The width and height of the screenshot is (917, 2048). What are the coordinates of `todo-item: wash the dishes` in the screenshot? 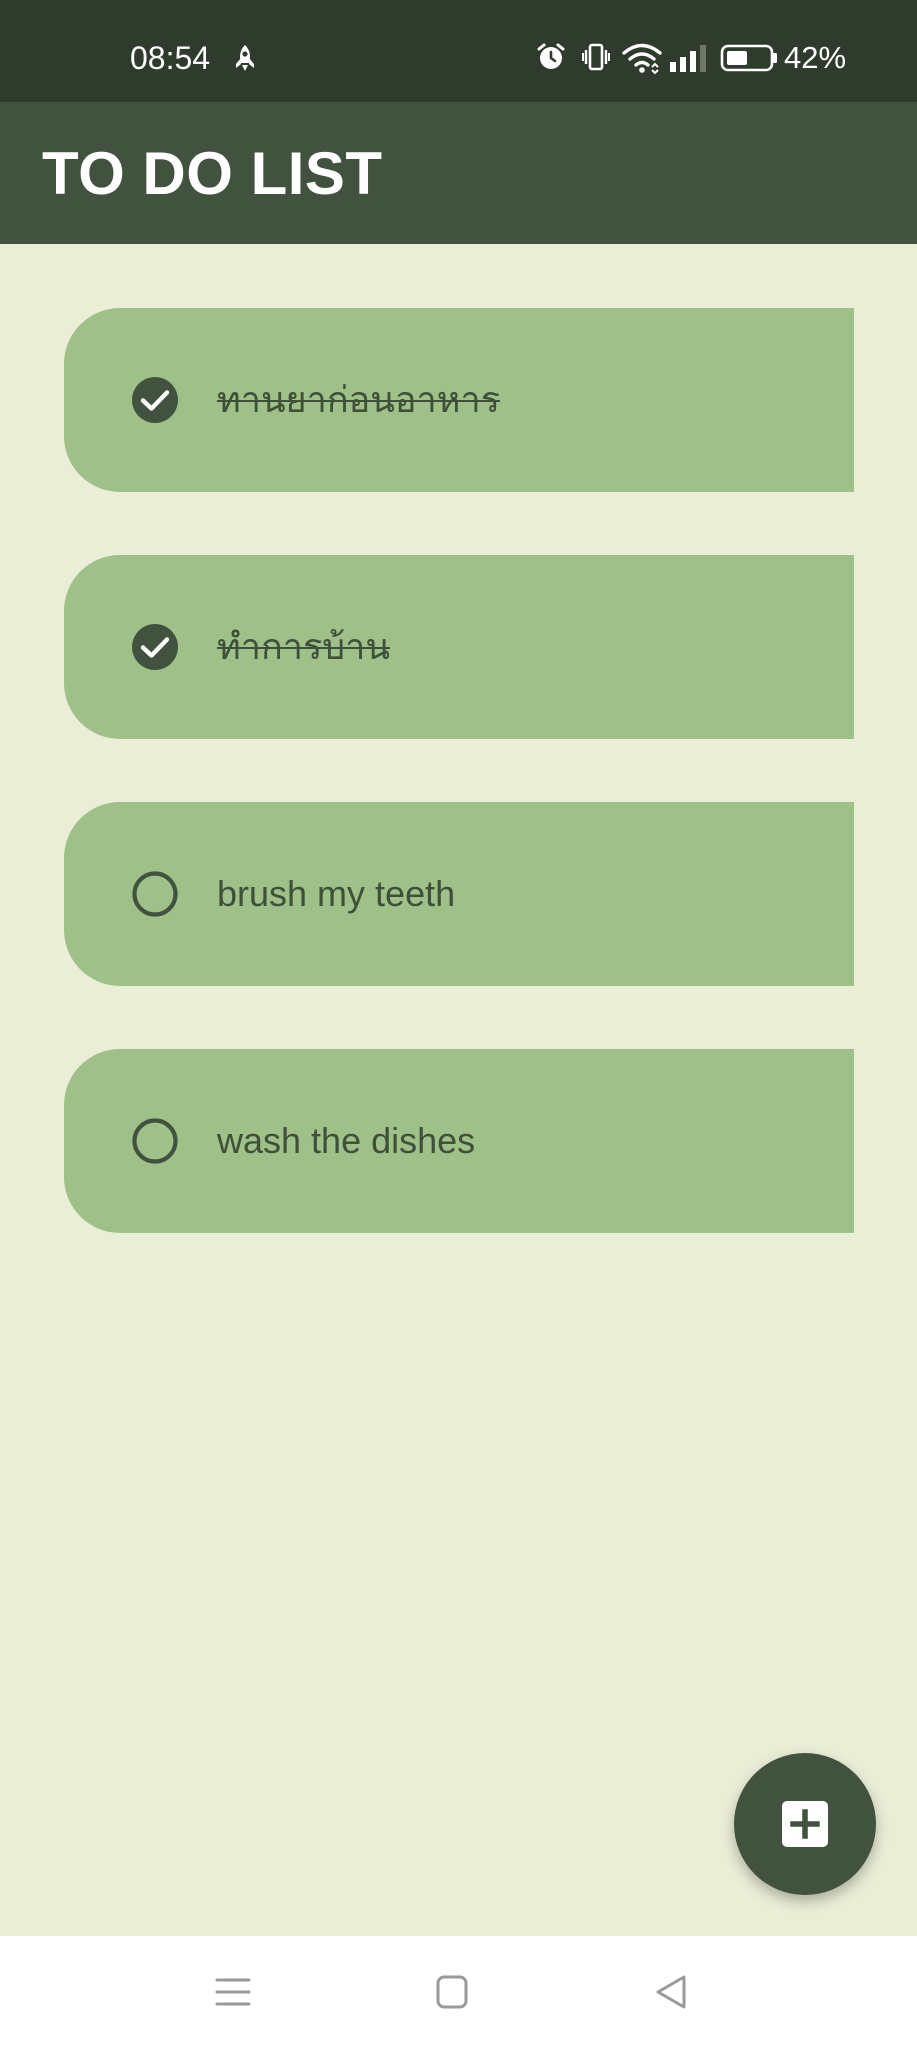 It's located at (459, 1141).